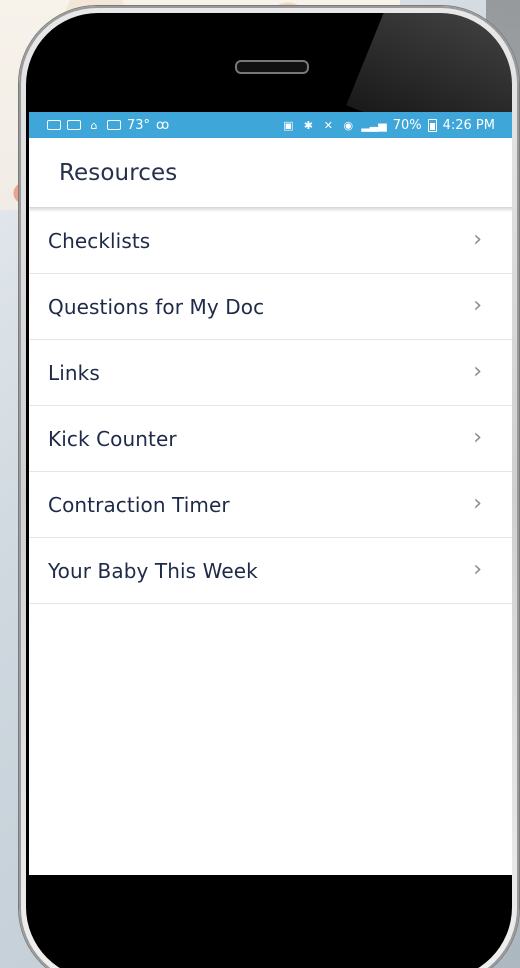  What do you see at coordinates (270, 373) in the screenshot?
I see `list-item-links: Links ›` at bounding box center [270, 373].